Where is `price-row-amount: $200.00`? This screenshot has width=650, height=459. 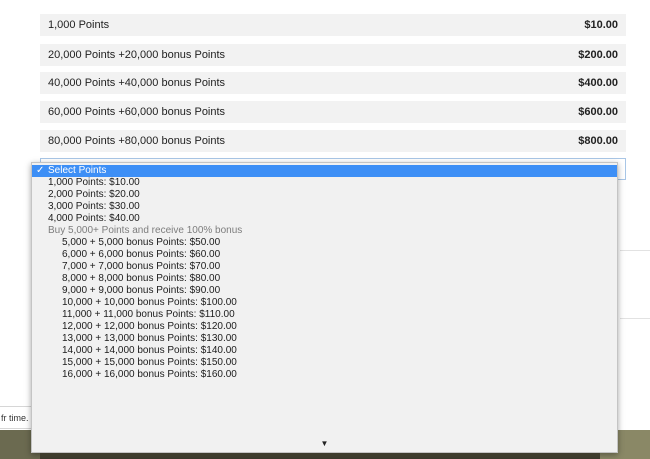 price-row-amount: $200.00 is located at coordinates (598, 55).